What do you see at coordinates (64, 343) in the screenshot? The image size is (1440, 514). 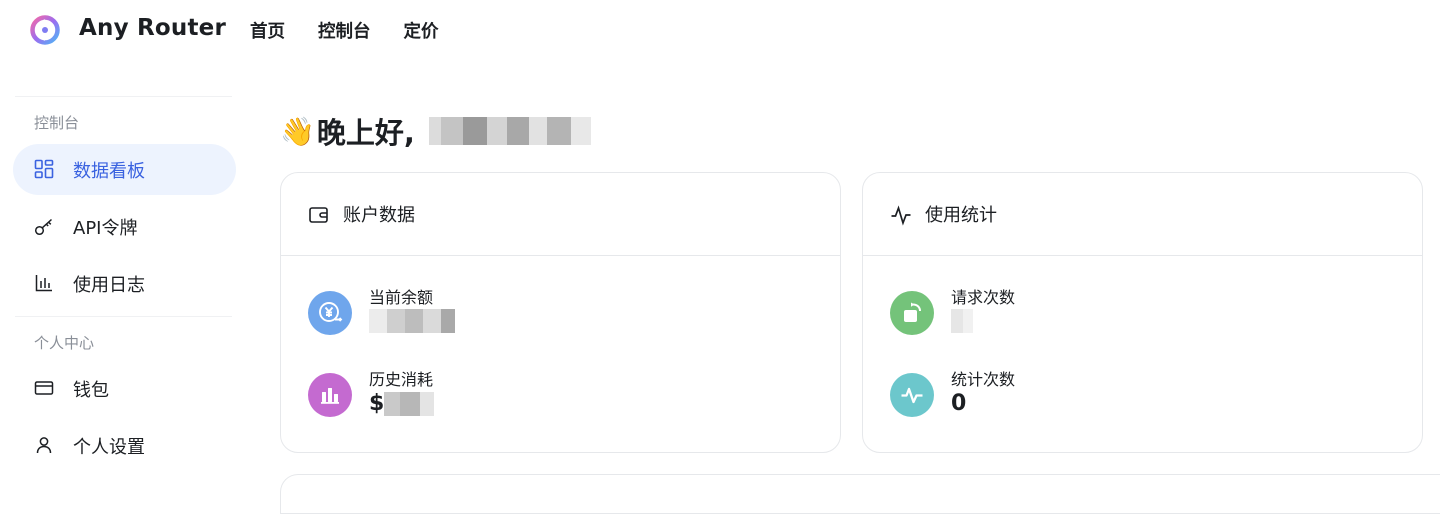 I see `sidebar-group-personal-title: 个人中心` at bounding box center [64, 343].